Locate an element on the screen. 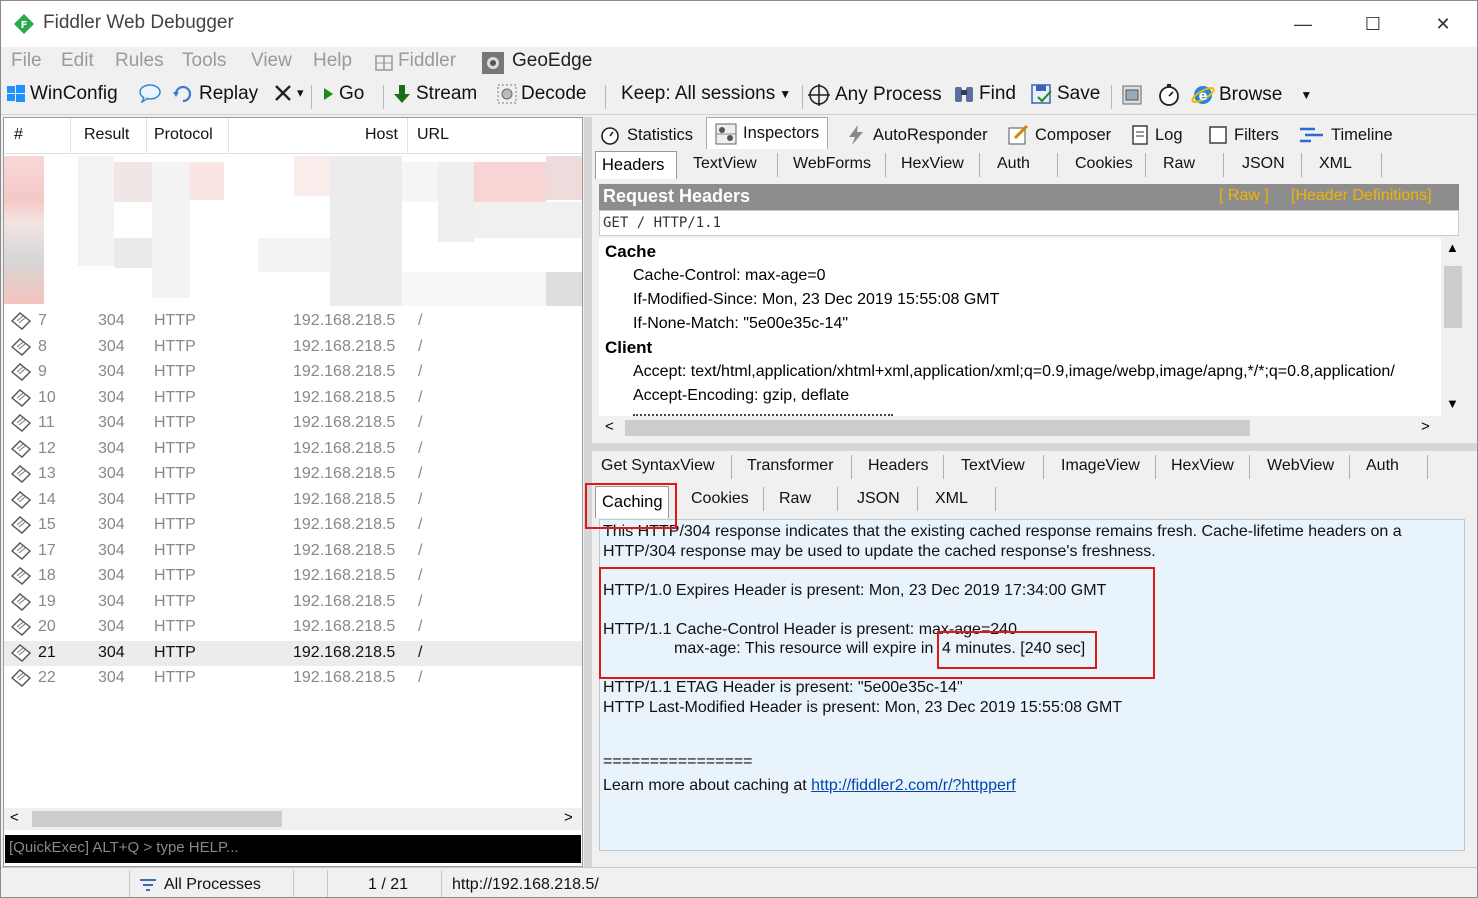  tab-request-raw: Raw is located at coordinates (1179, 164).